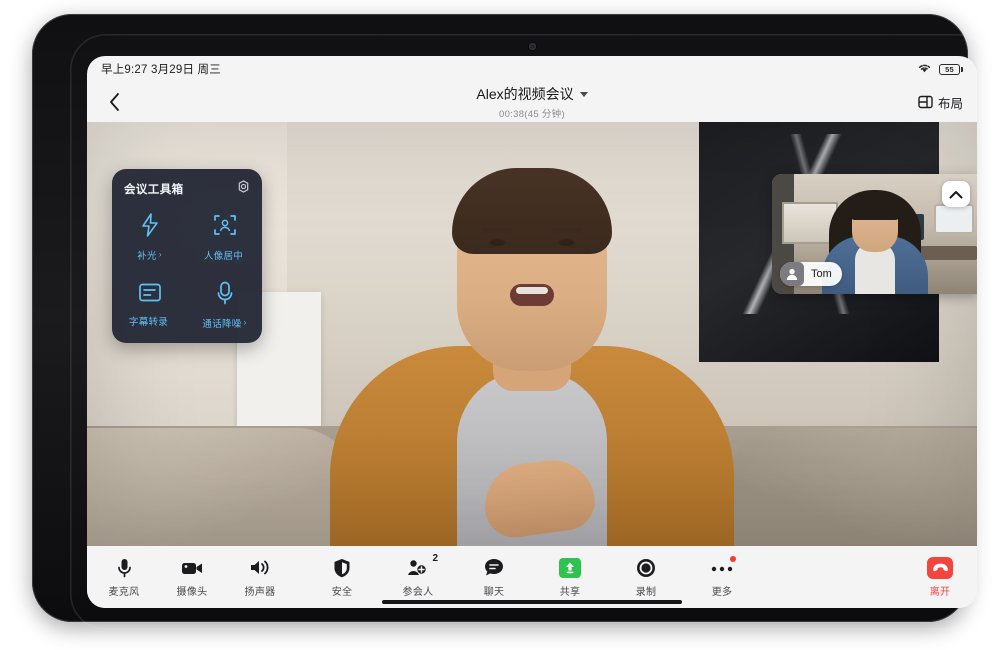 The width and height of the screenshot is (1000, 650). Describe the element at coordinates (821, 274) in the screenshot. I see `pip-participant-name: Tom` at that location.